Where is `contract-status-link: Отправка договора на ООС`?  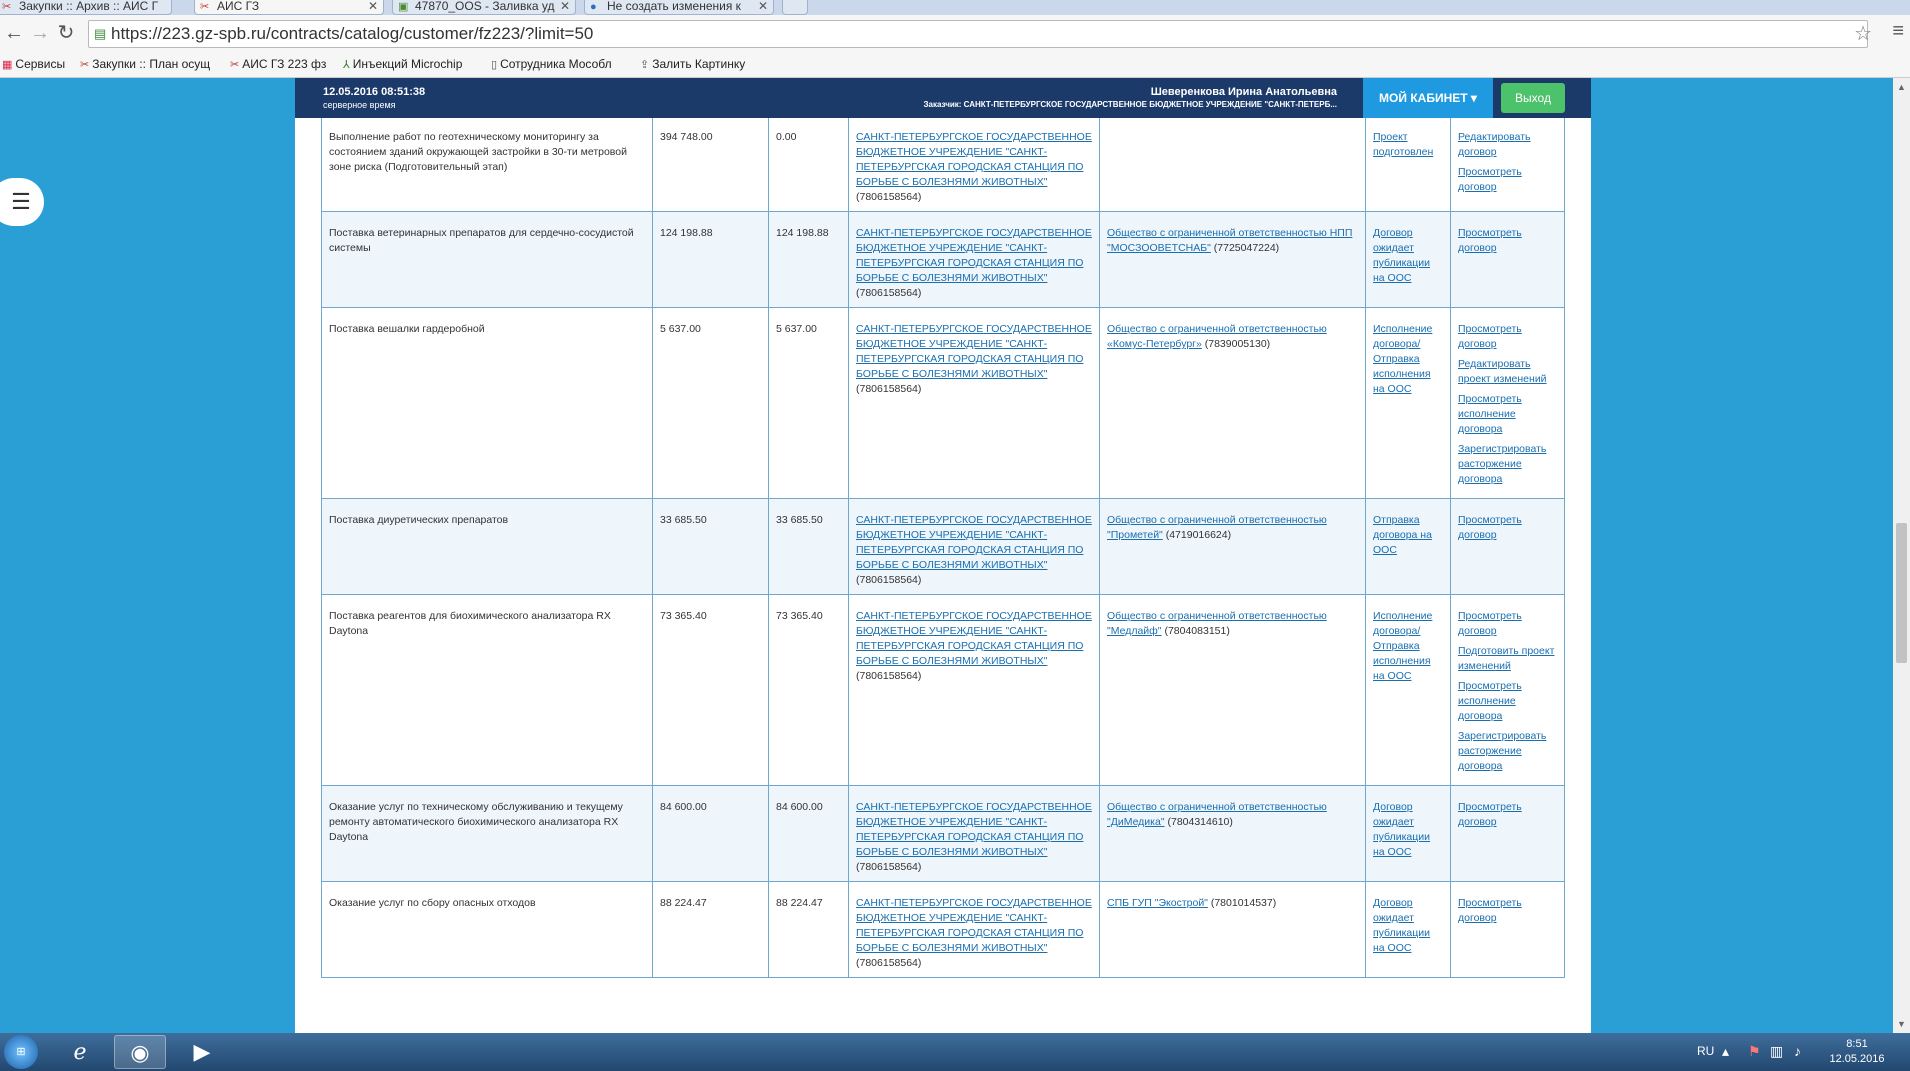 contract-status-link: Отправка договора на ООС is located at coordinates (1402, 535).